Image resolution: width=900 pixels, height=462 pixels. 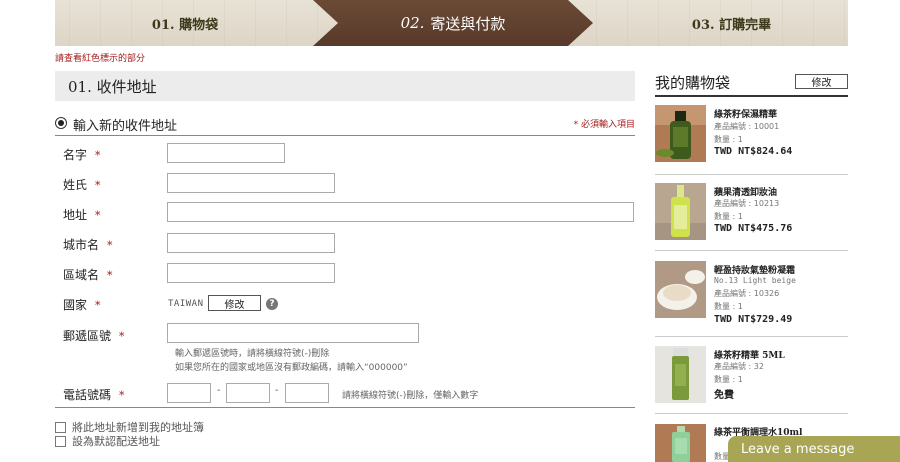 What do you see at coordinates (291, 368) in the screenshot?
I see `postcode-hint-line2: 如果您所在的國家或地區沒有郵政編碼，請輸入“000000”` at bounding box center [291, 368].